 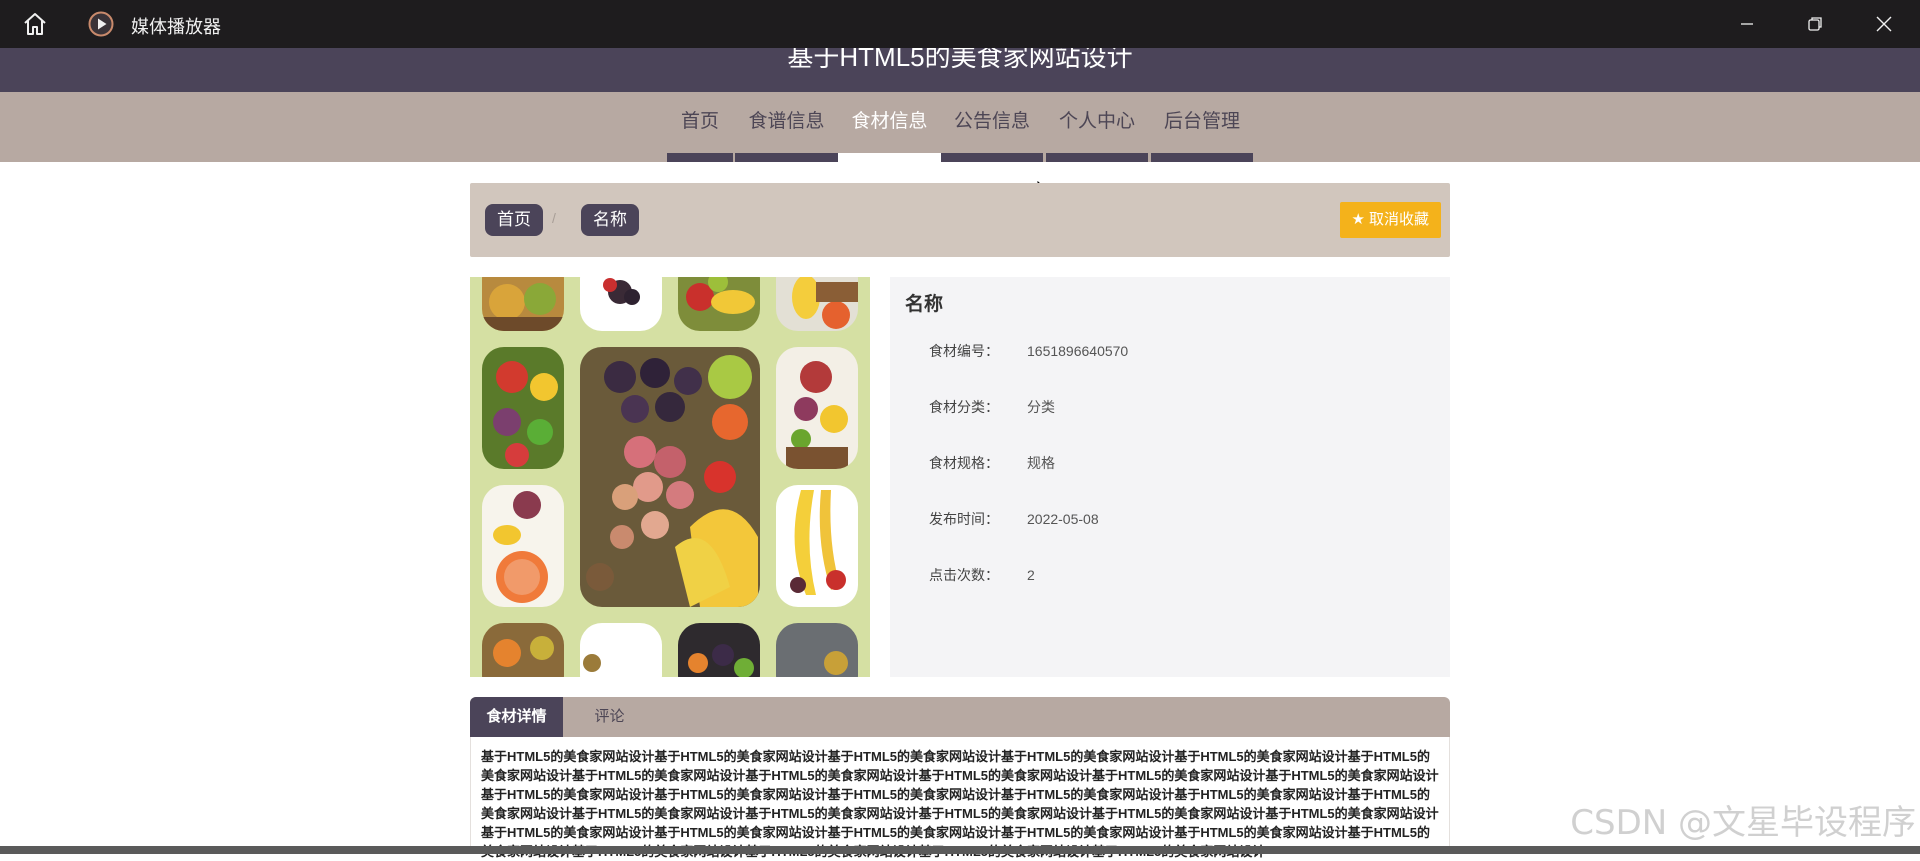 I want to click on tab-ingredient-detail: 食材详情, so click(x=516, y=717).